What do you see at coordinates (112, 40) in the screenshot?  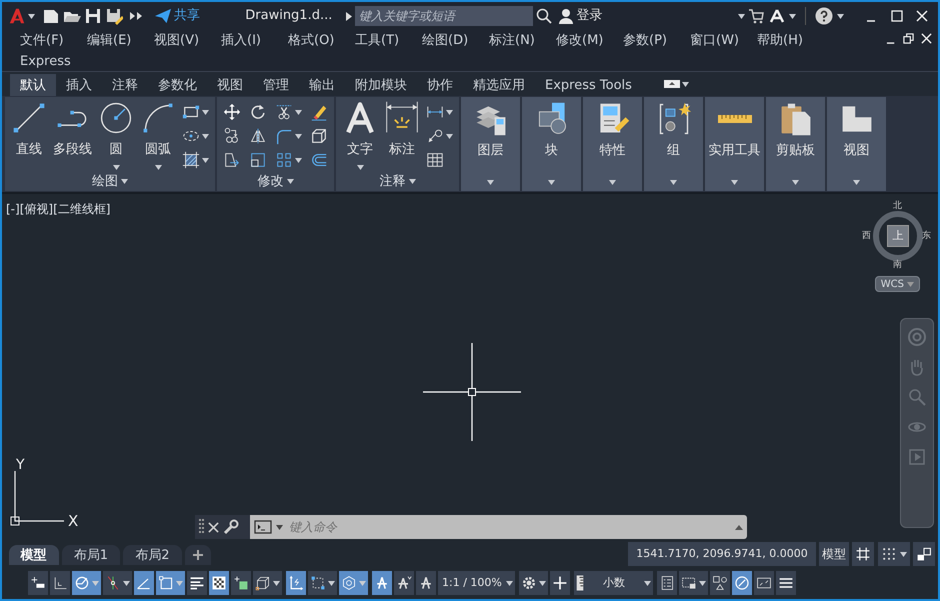 I see `menu-item: 编辑(E)` at bounding box center [112, 40].